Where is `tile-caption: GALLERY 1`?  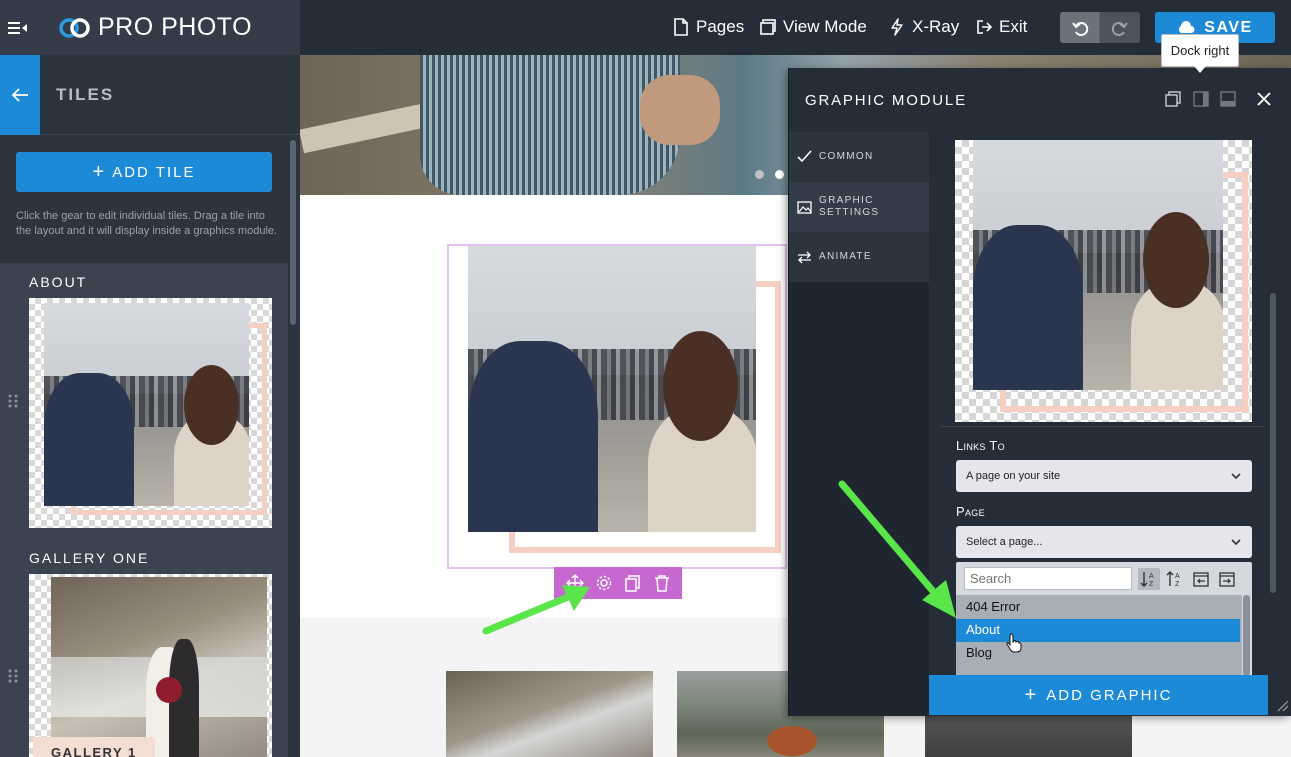
tile-caption: GALLERY 1 is located at coordinates (94, 747).